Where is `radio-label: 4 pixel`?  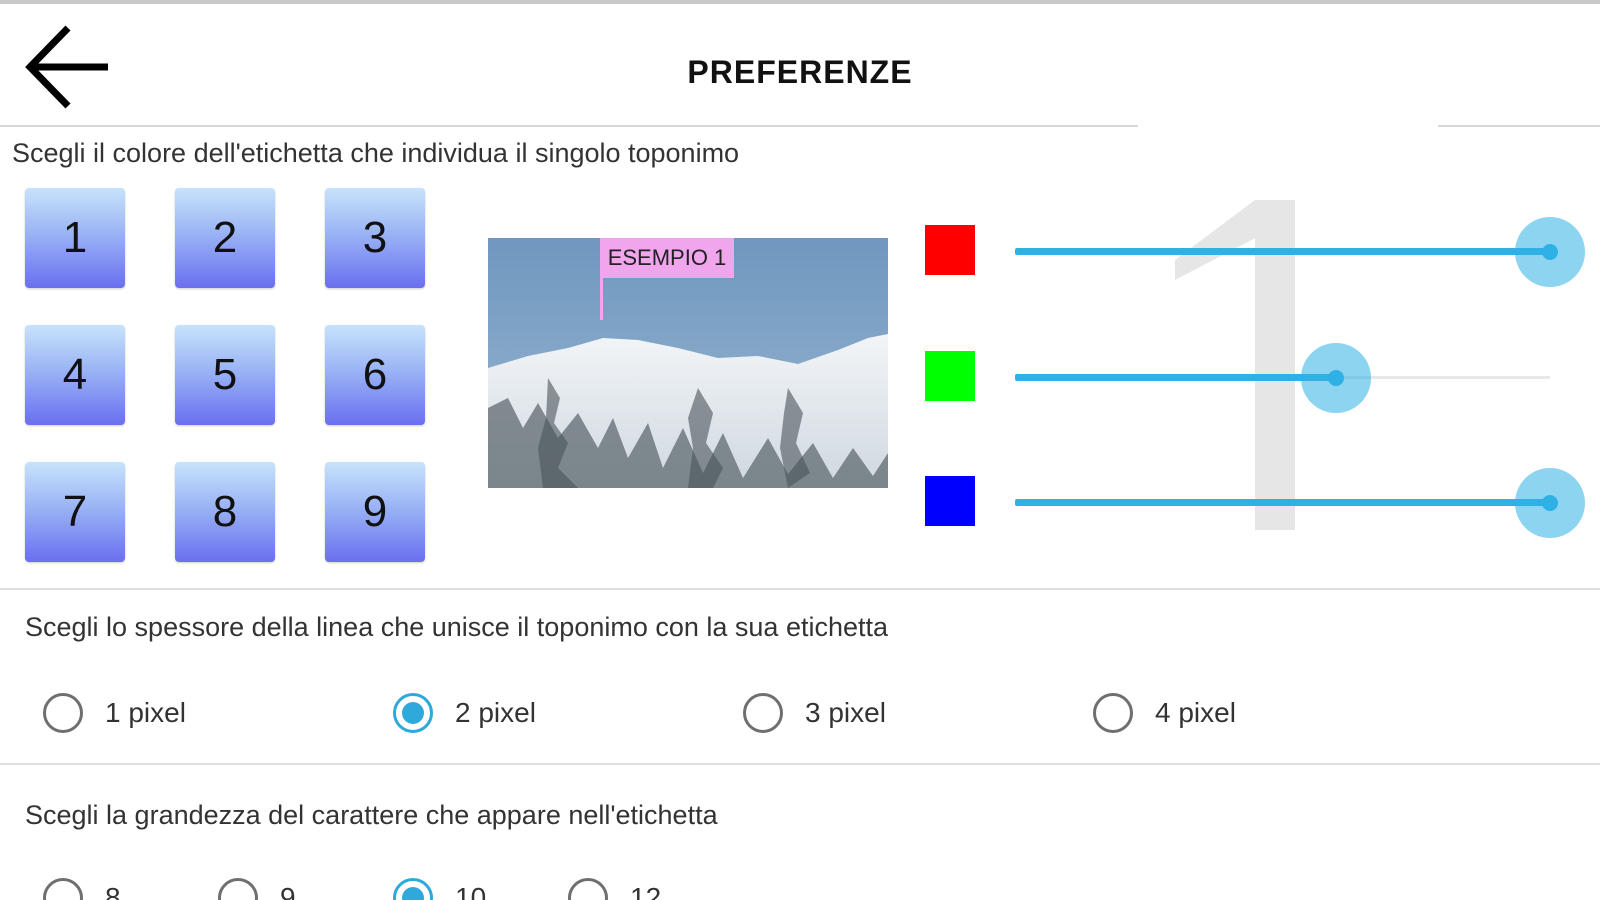
radio-label: 4 pixel is located at coordinates (1195, 712).